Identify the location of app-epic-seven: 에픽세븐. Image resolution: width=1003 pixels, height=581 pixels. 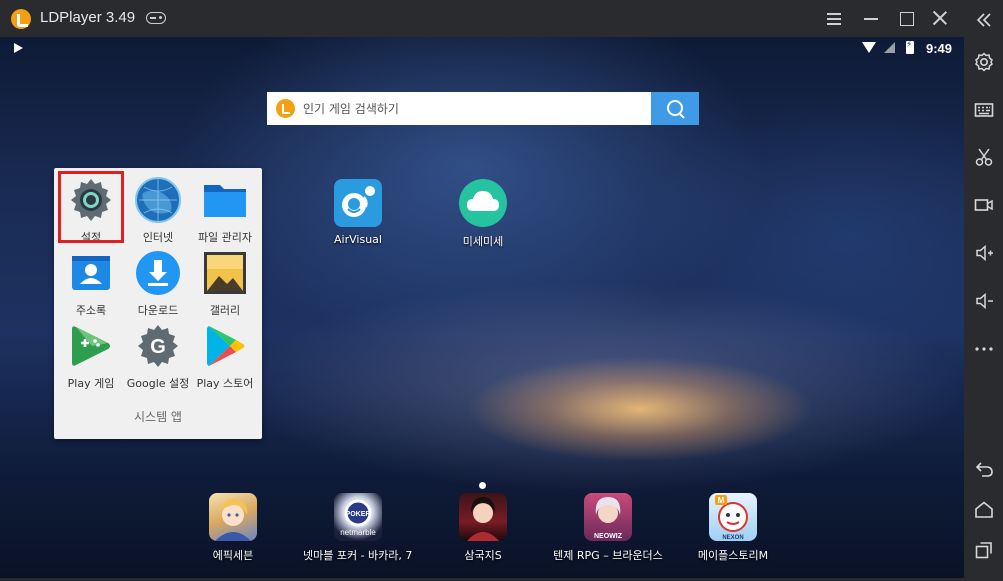
(233, 528).